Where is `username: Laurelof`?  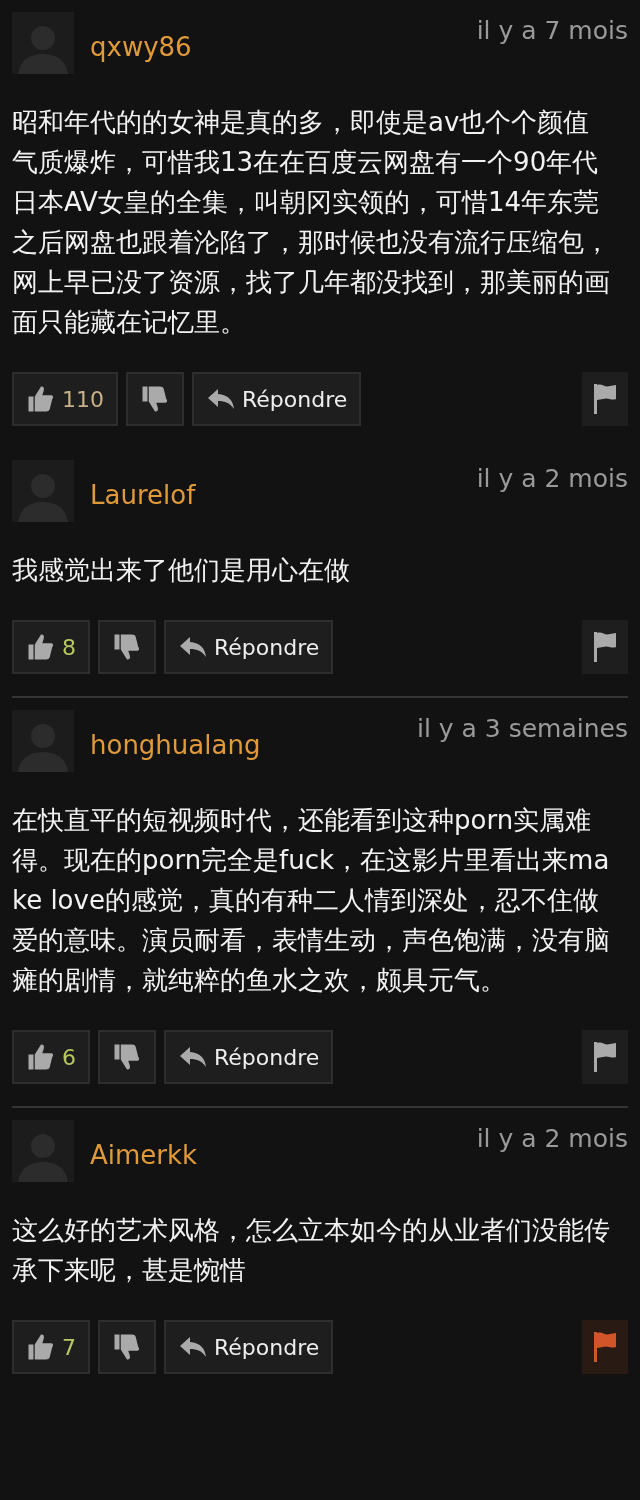 username: Laurelof is located at coordinates (275, 495).